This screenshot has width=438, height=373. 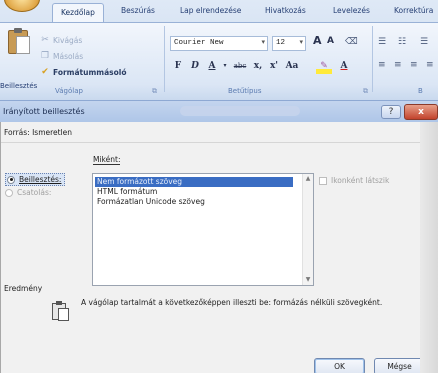 I want to click on link-radio: Csatolás:, so click(x=28, y=192).